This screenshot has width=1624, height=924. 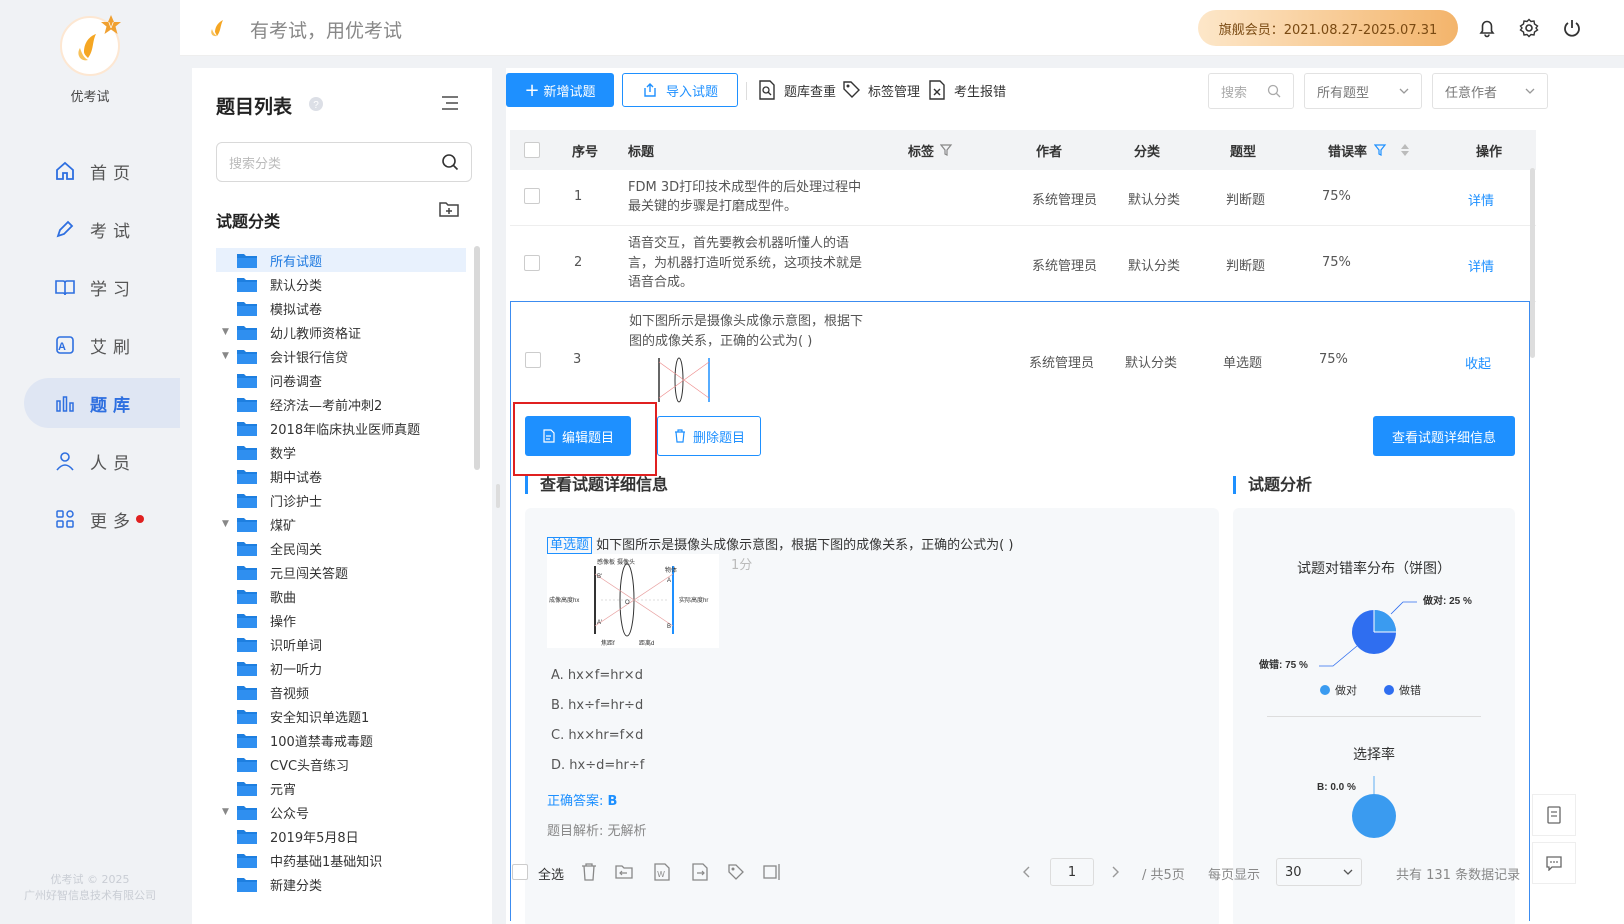 What do you see at coordinates (477, 358) in the screenshot?
I see `category-scrollbar` at bounding box center [477, 358].